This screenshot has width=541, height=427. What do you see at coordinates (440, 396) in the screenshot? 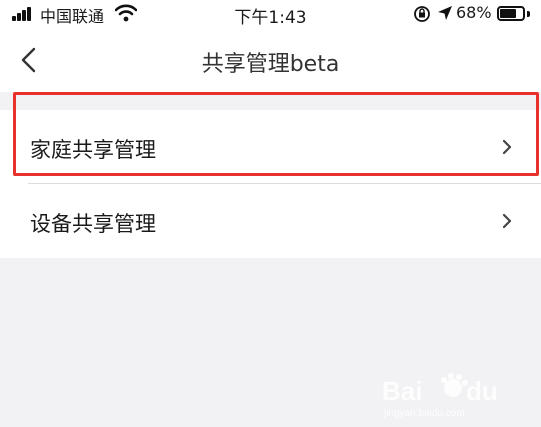
I see `baidu-jingyan-watermark: Bai du jingyan.baidu.com` at bounding box center [440, 396].